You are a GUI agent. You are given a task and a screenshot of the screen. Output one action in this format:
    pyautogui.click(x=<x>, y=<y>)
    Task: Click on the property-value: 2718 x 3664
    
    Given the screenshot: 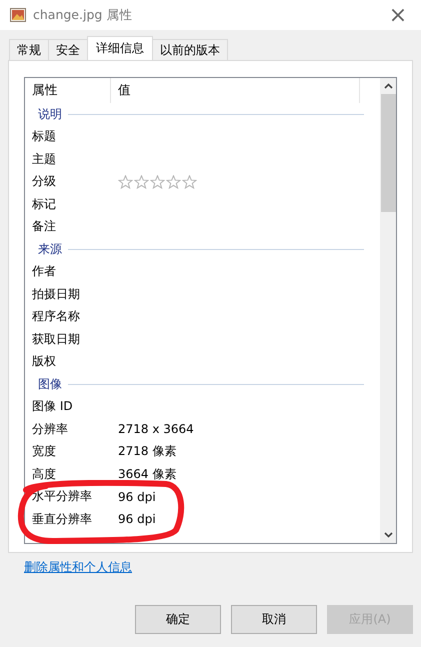 What is the action you would take?
    pyautogui.click(x=156, y=429)
    